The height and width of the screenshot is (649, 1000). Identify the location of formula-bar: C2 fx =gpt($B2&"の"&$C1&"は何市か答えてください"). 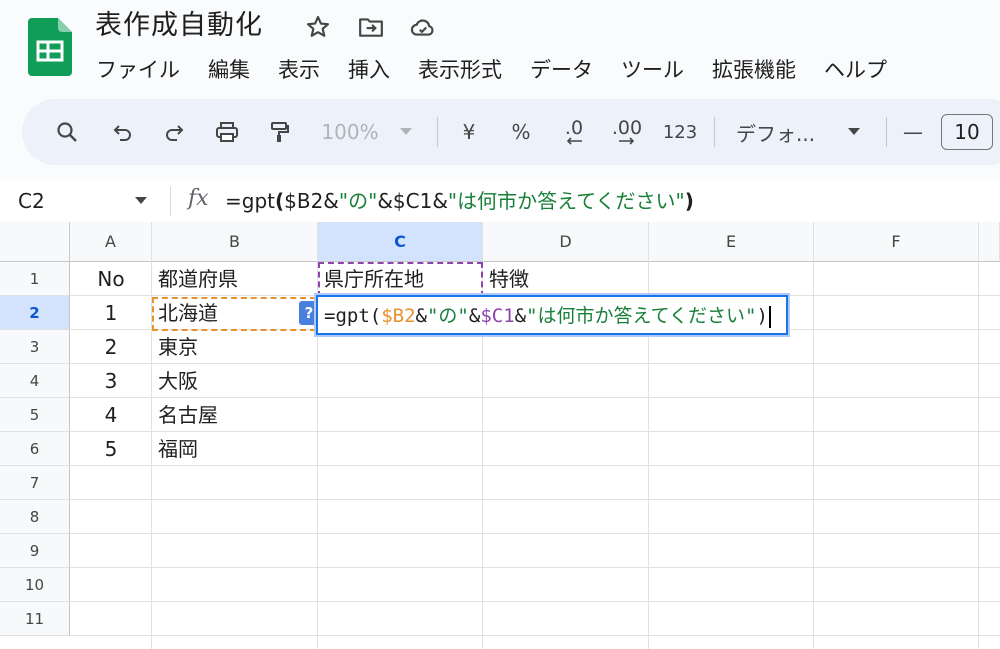
(500, 201).